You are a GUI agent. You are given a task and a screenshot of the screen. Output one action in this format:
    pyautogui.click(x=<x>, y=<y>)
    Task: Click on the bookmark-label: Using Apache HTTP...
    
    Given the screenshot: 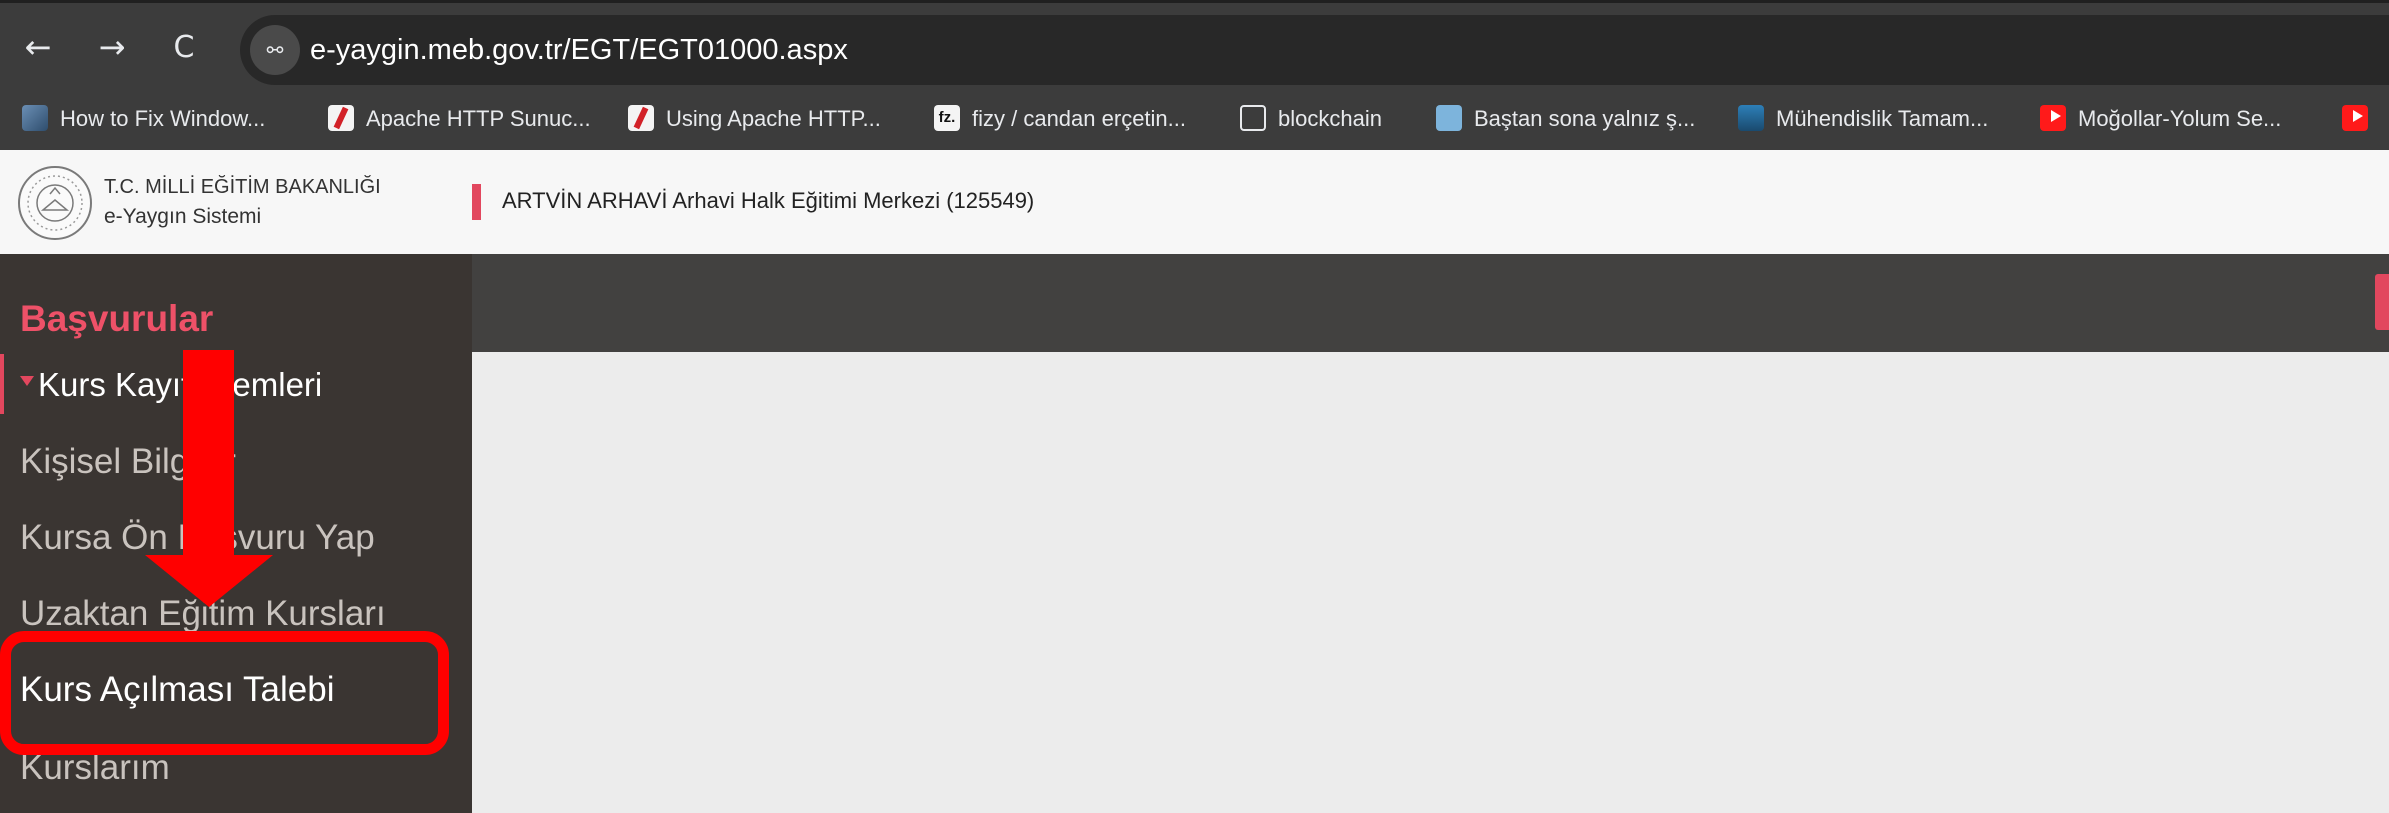 What is the action you would take?
    pyautogui.click(x=773, y=118)
    